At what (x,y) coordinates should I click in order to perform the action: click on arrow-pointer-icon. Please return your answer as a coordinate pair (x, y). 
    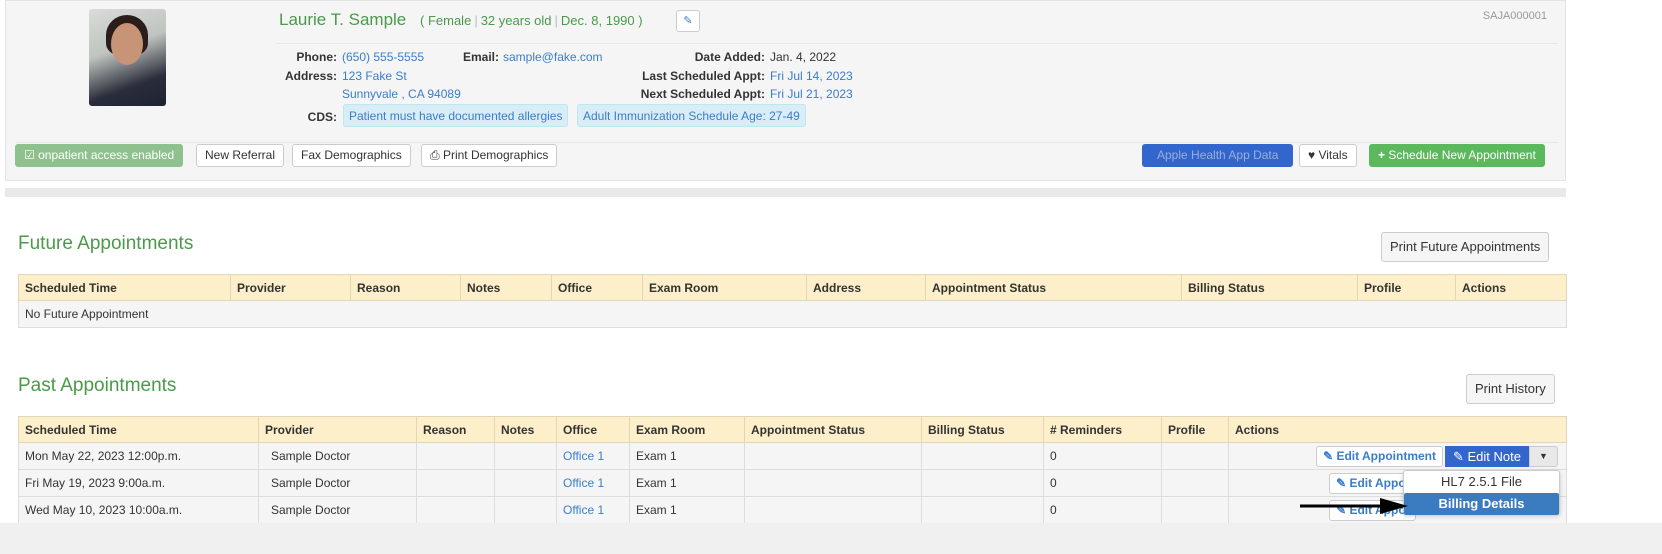
    Looking at the image, I should click on (1354, 506).